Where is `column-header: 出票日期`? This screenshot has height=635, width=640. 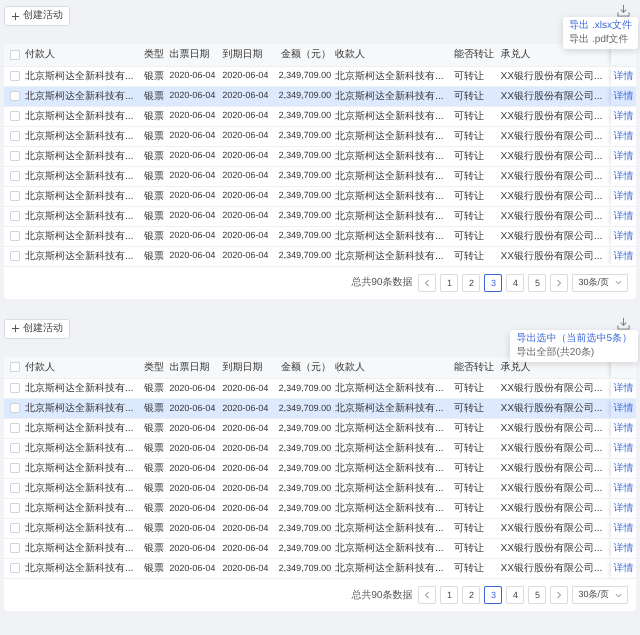 column-header: 出票日期 is located at coordinates (189, 54).